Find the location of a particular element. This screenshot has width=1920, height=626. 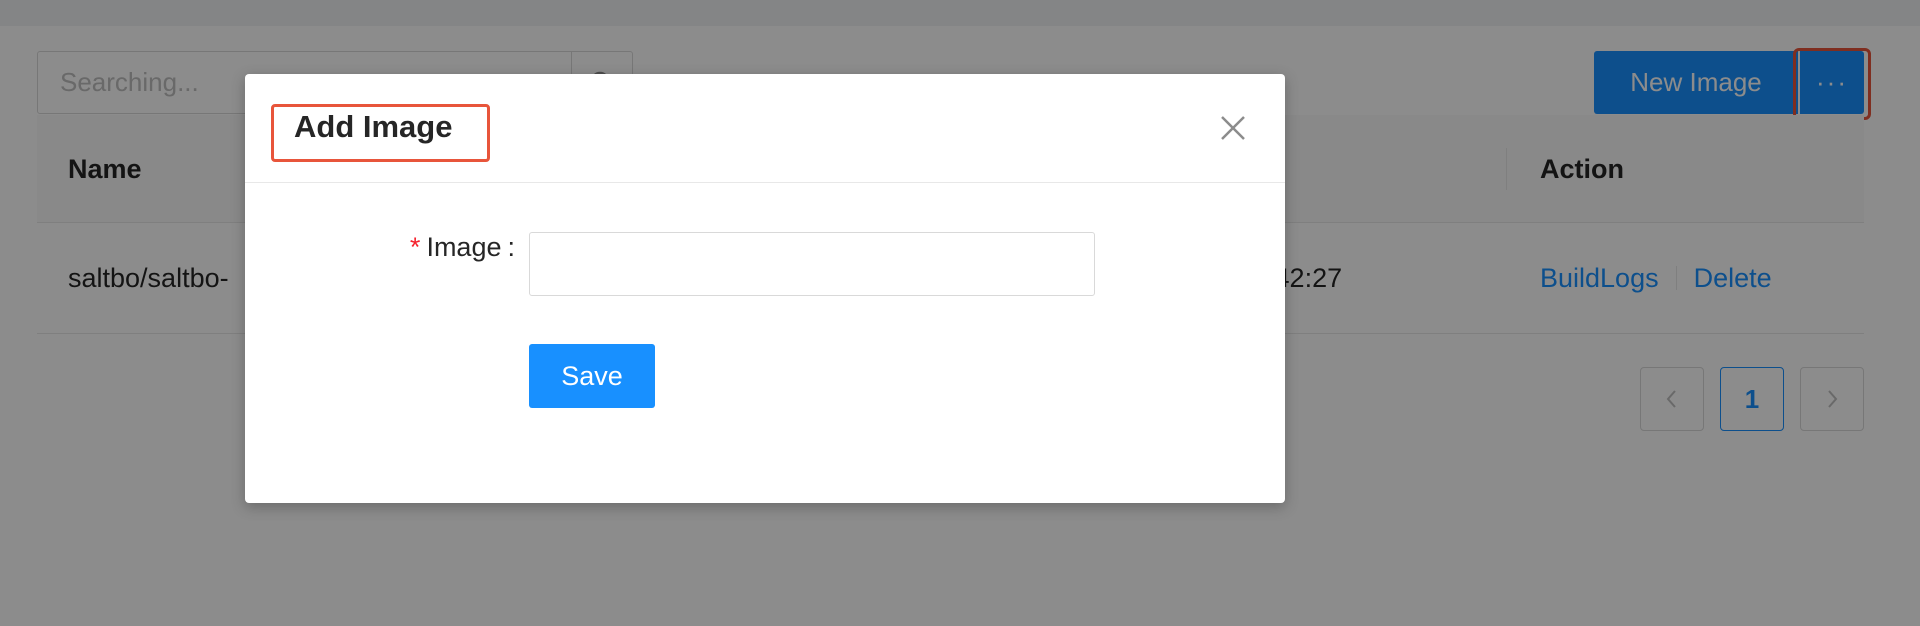

required-mark: * is located at coordinates (415, 247).